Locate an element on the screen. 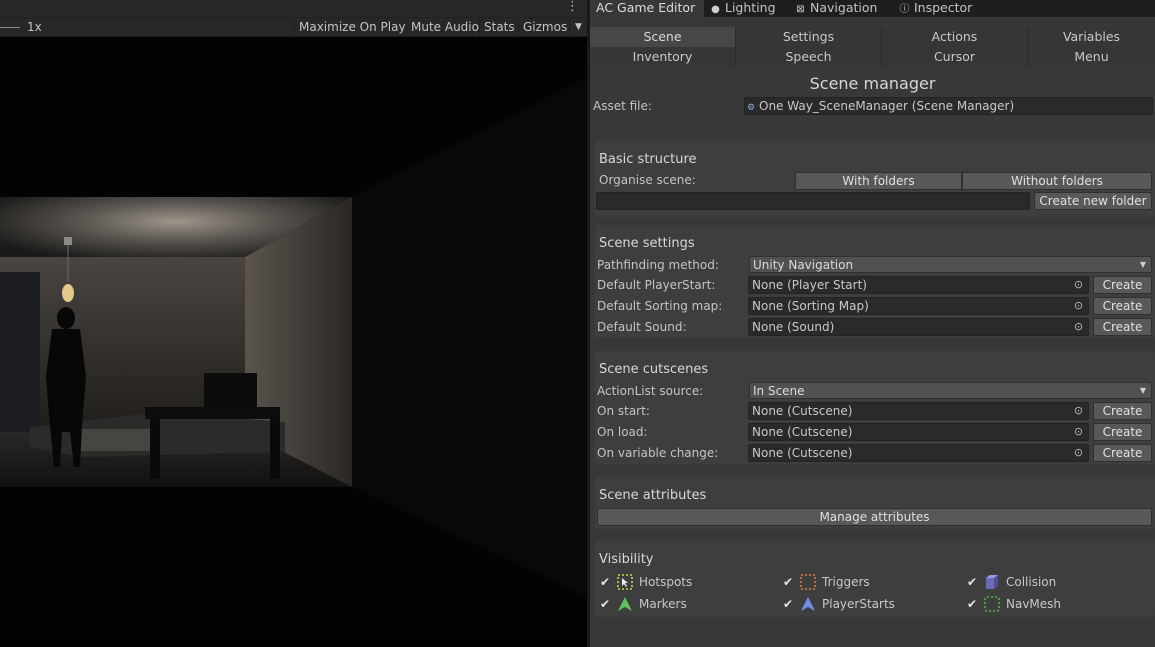 This screenshot has height=647, width=1155. tab-lighting: ● Lighting is located at coordinates (743, 8).